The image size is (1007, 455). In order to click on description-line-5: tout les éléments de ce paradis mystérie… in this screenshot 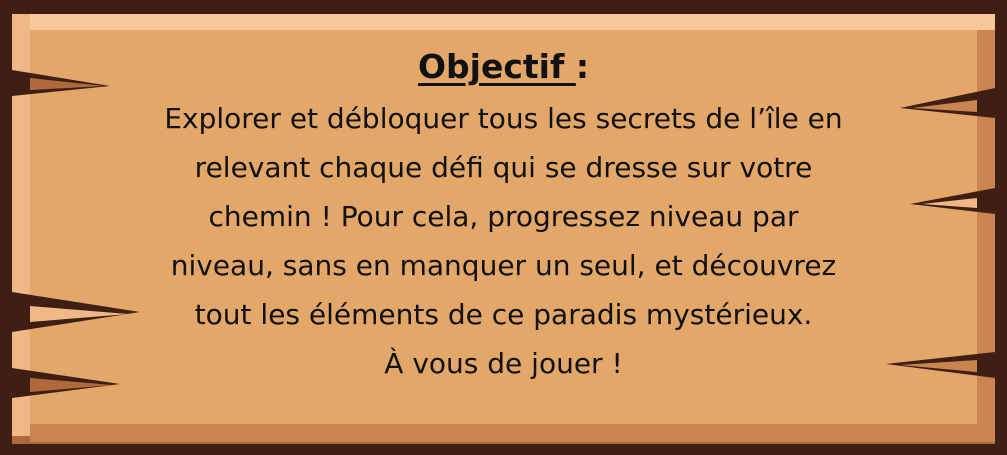, I will do `click(503, 314)`.